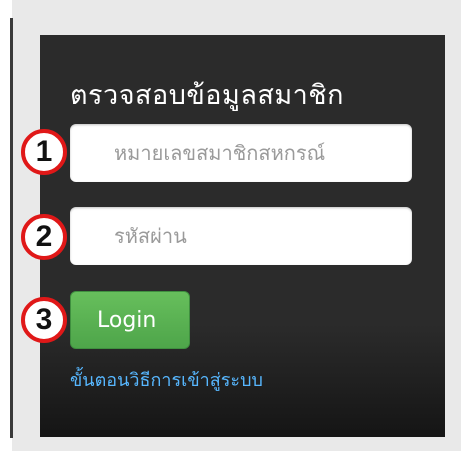  What do you see at coordinates (44, 320) in the screenshot?
I see `step-3-marker: 3` at bounding box center [44, 320].